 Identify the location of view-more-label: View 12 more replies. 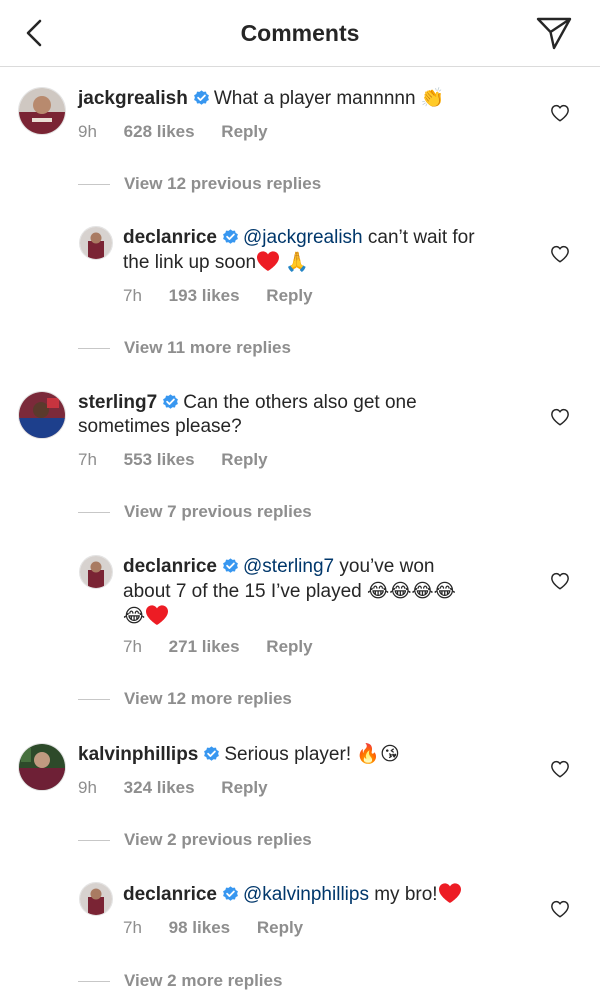
(208, 698).